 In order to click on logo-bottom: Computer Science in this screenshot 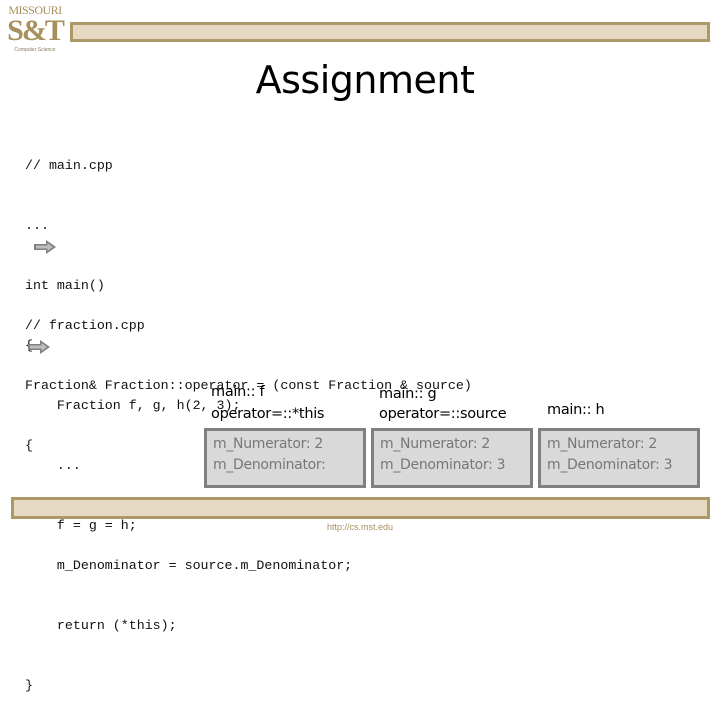, I will do `click(35, 50)`.